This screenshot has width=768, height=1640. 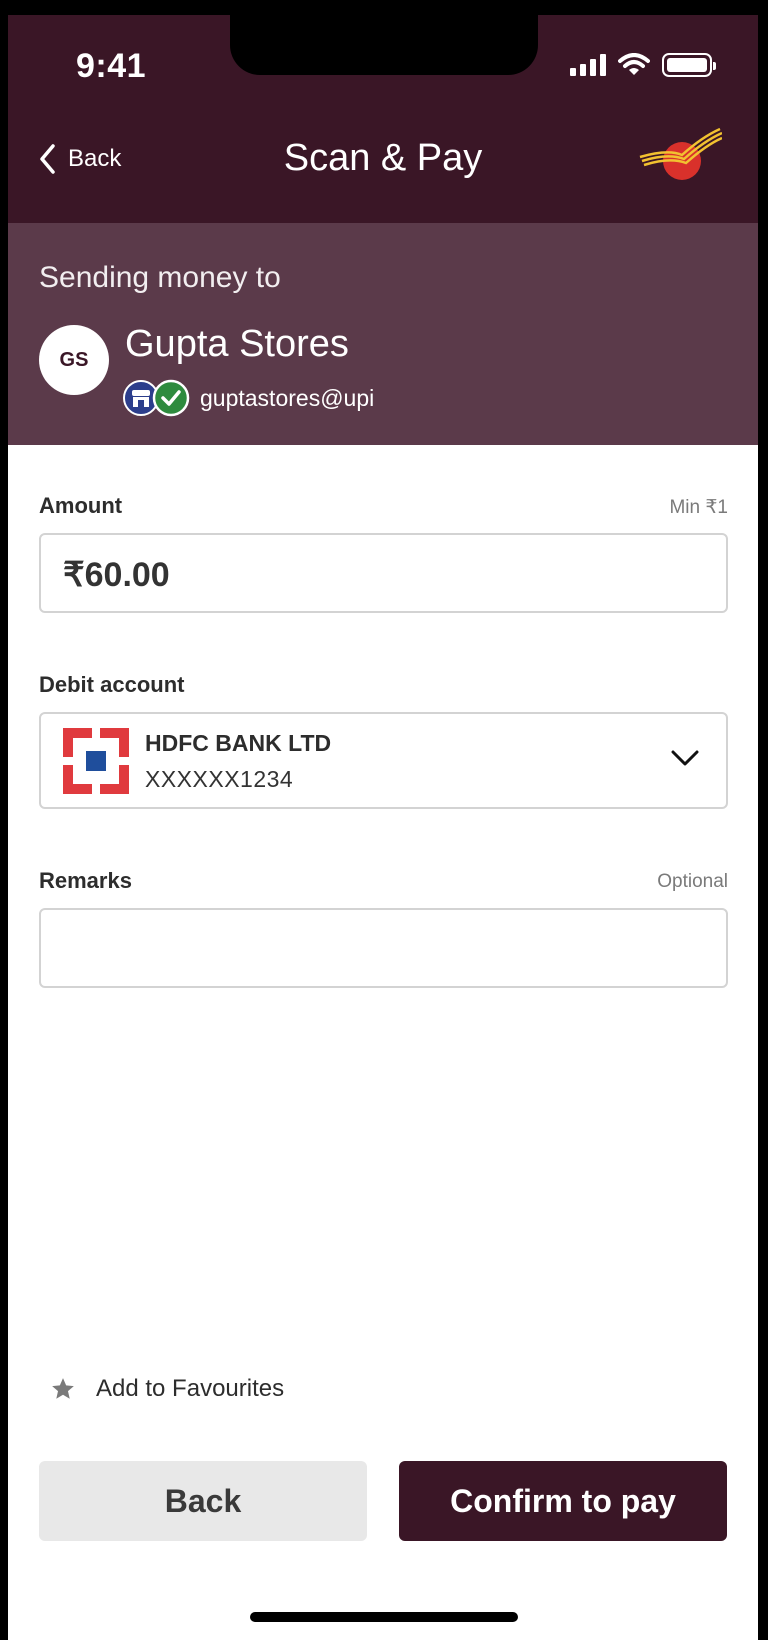 I want to click on amount-hint: Min ₹1, so click(x=698, y=507).